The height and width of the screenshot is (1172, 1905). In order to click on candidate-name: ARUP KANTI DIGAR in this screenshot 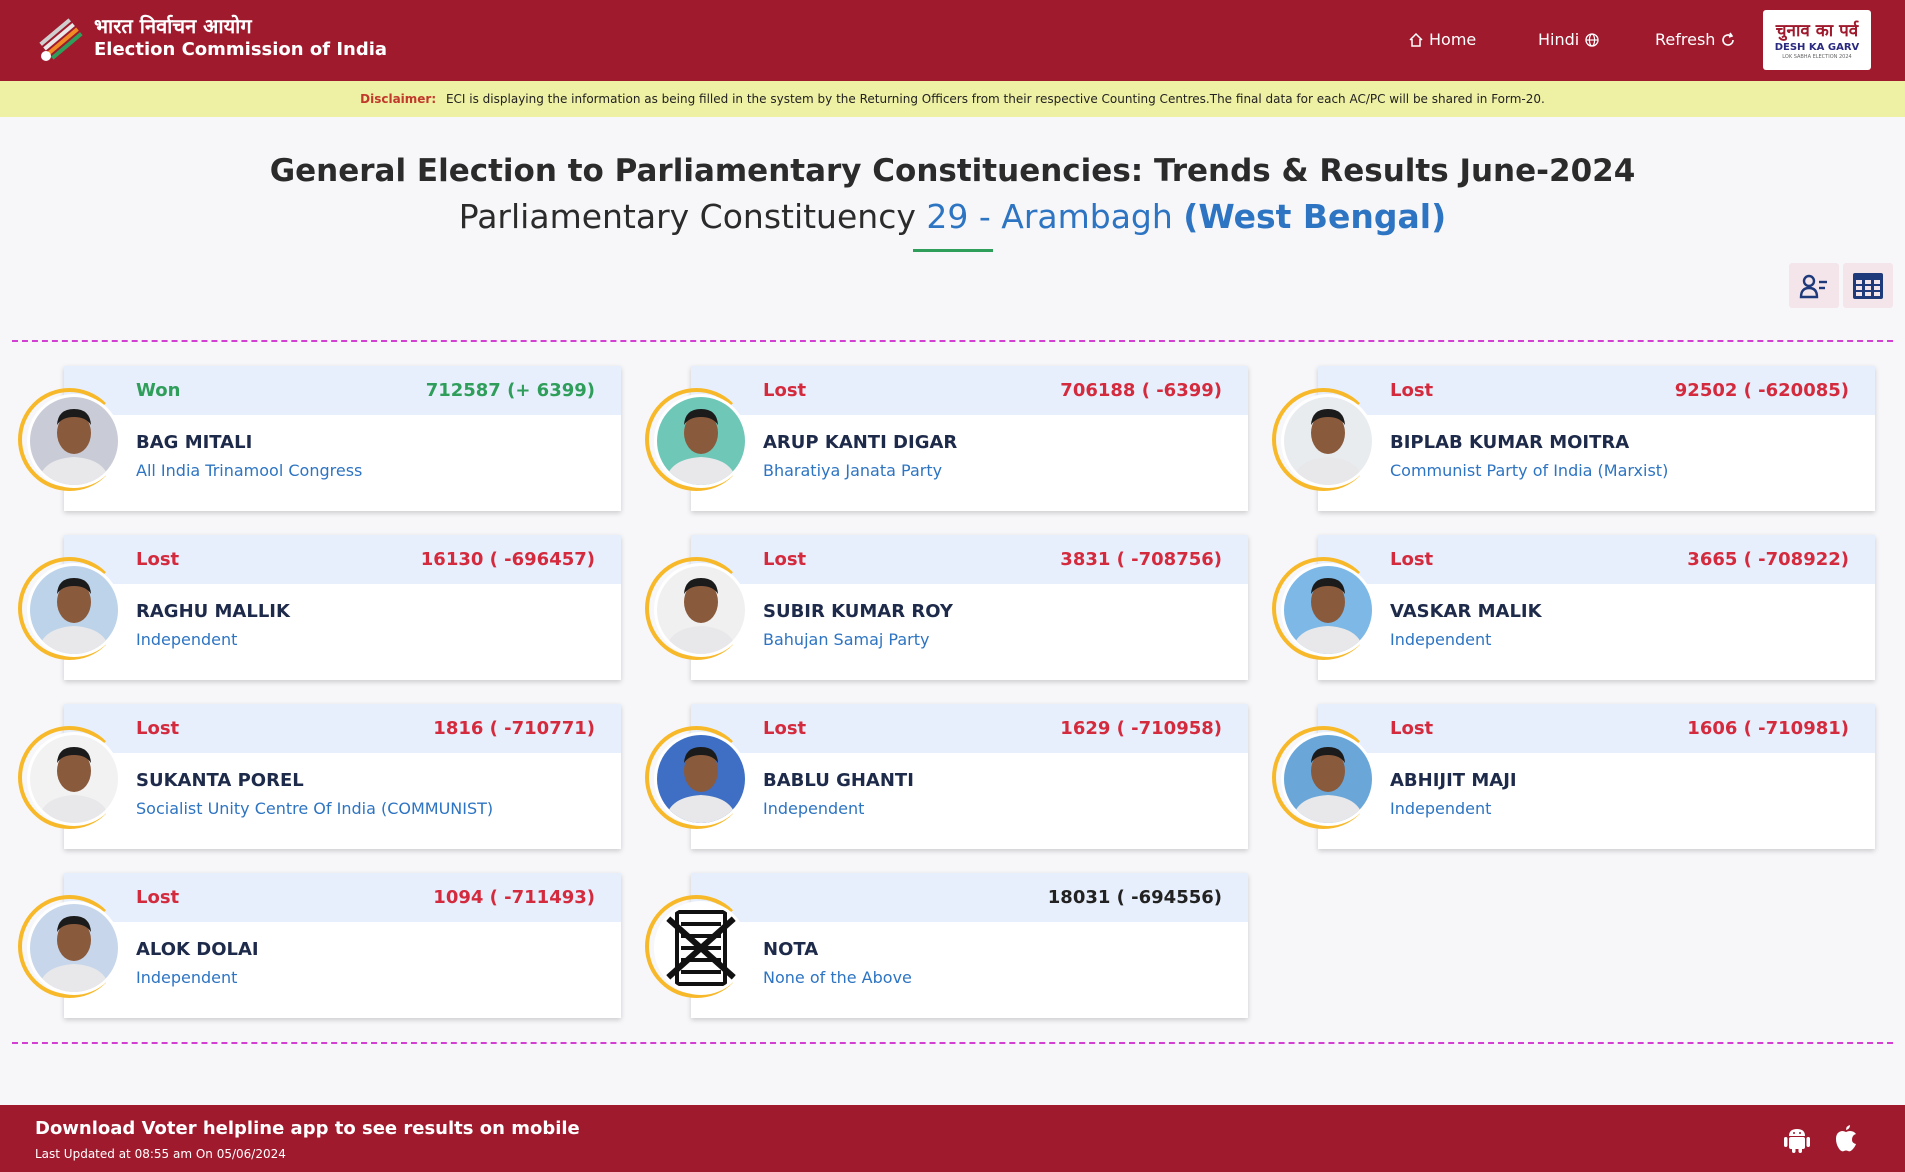, I will do `click(860, 442)`.